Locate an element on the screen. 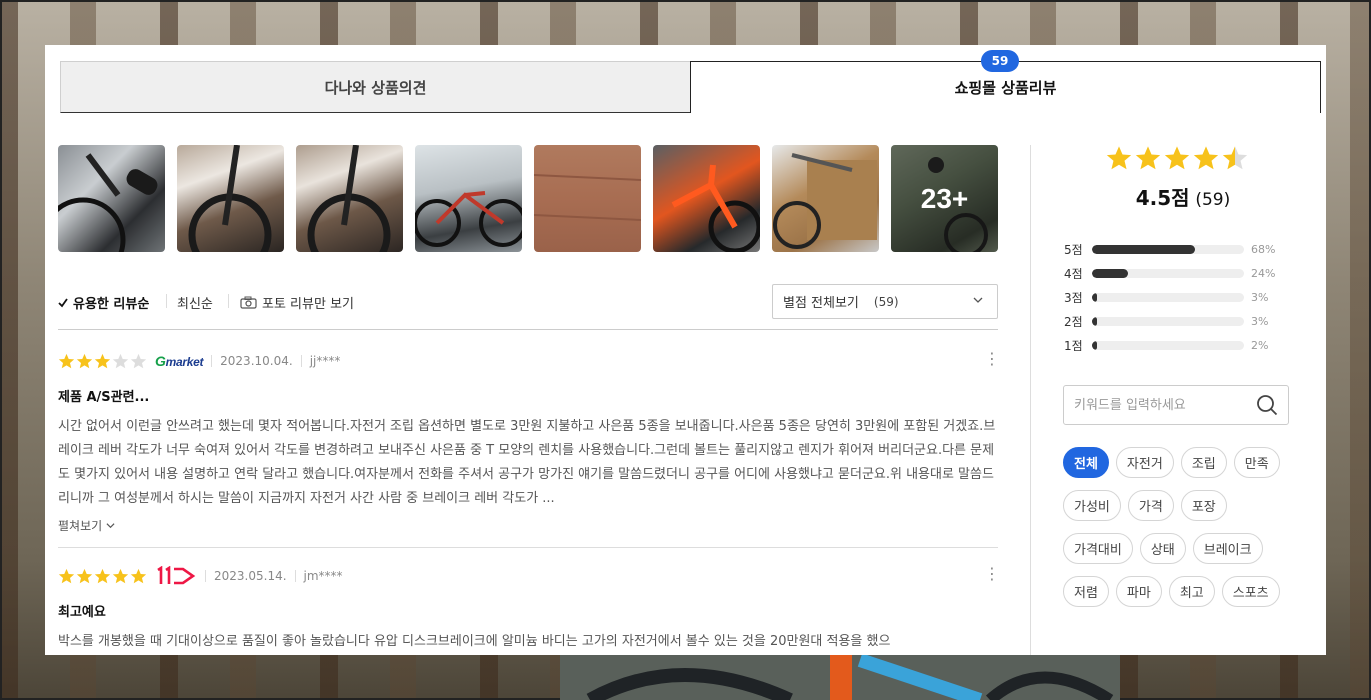  rating-level-label: 1점 is located at coordinates (1073, 345).